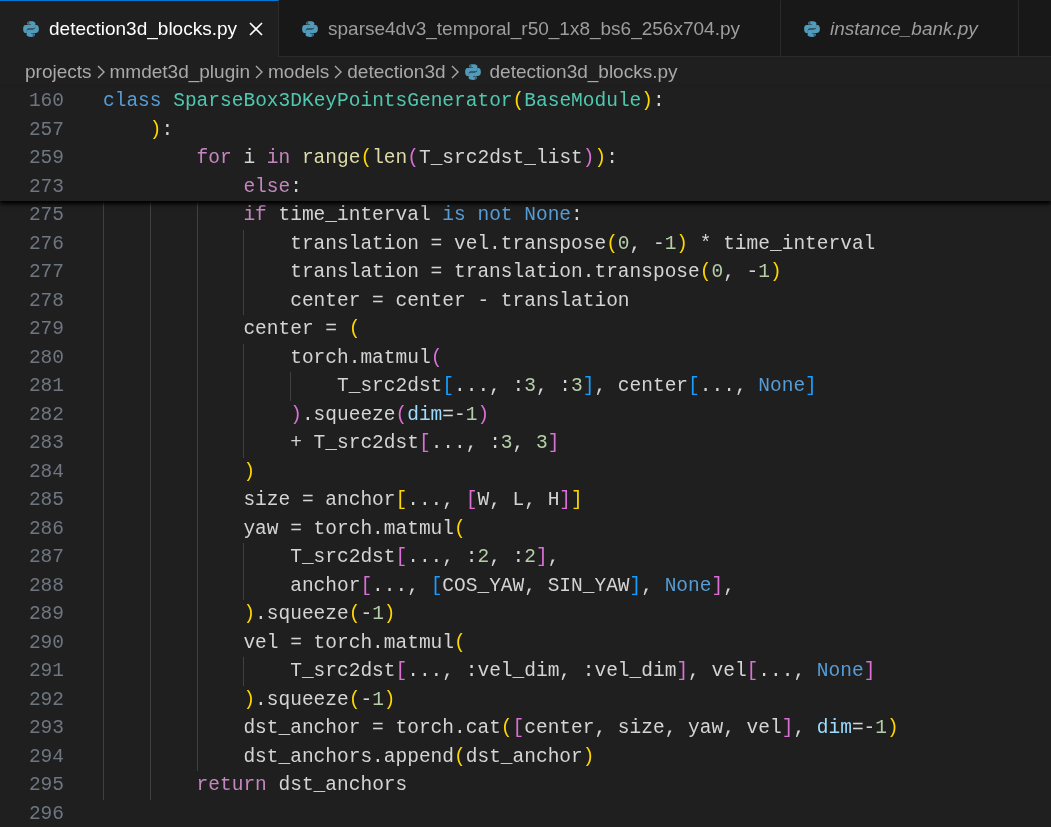 Image resolution: width=1051 pixels, height=827 pixels. I want to click on code-line: dst_anchor = torch.cat([center, size, yaw, vel], dim=-1), so click(571, 728).